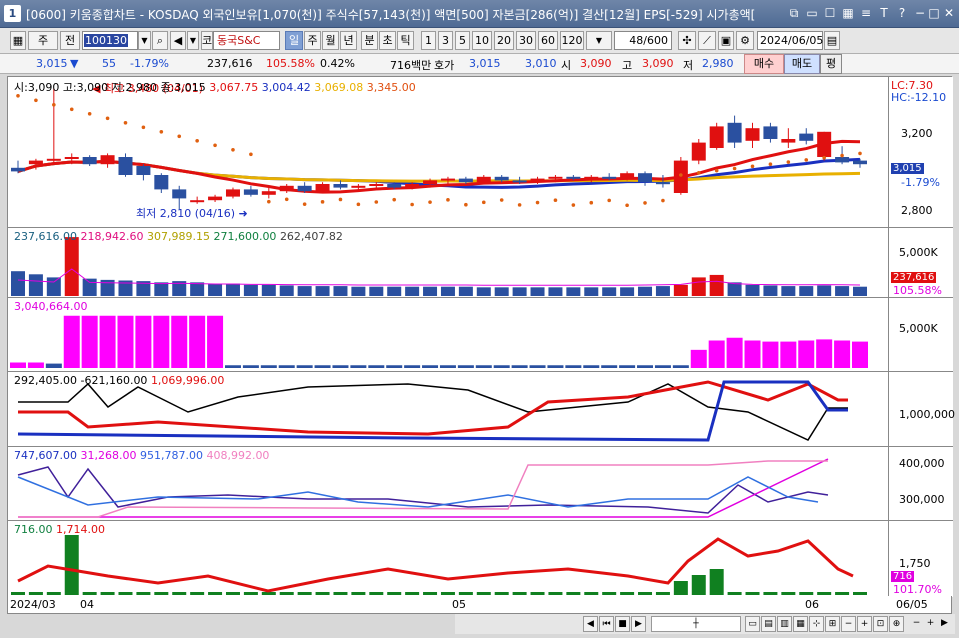  Describe the element at coordinates (294, 40) in the screenshot. I see `unit-day: 일` at that location.